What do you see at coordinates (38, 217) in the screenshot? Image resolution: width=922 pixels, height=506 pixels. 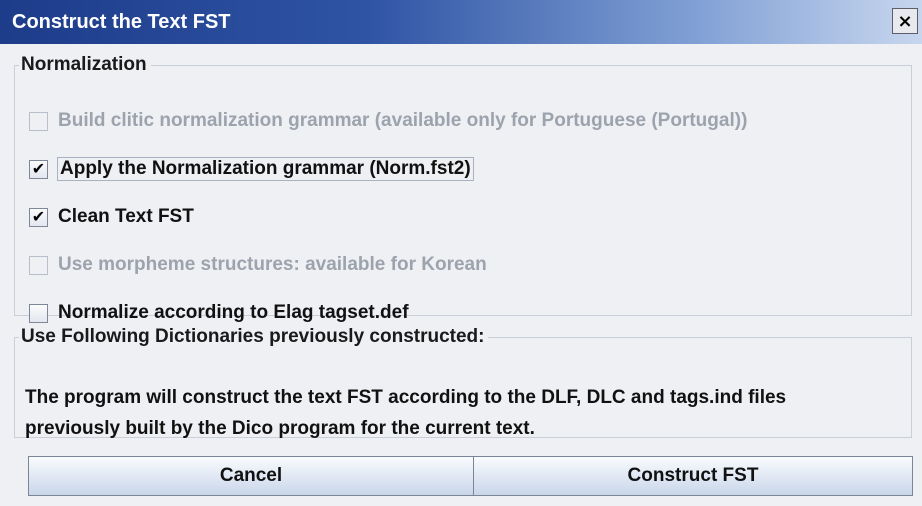 I see `clean-text-fst-checkbox: ✔` at bounding box center [38, 217].